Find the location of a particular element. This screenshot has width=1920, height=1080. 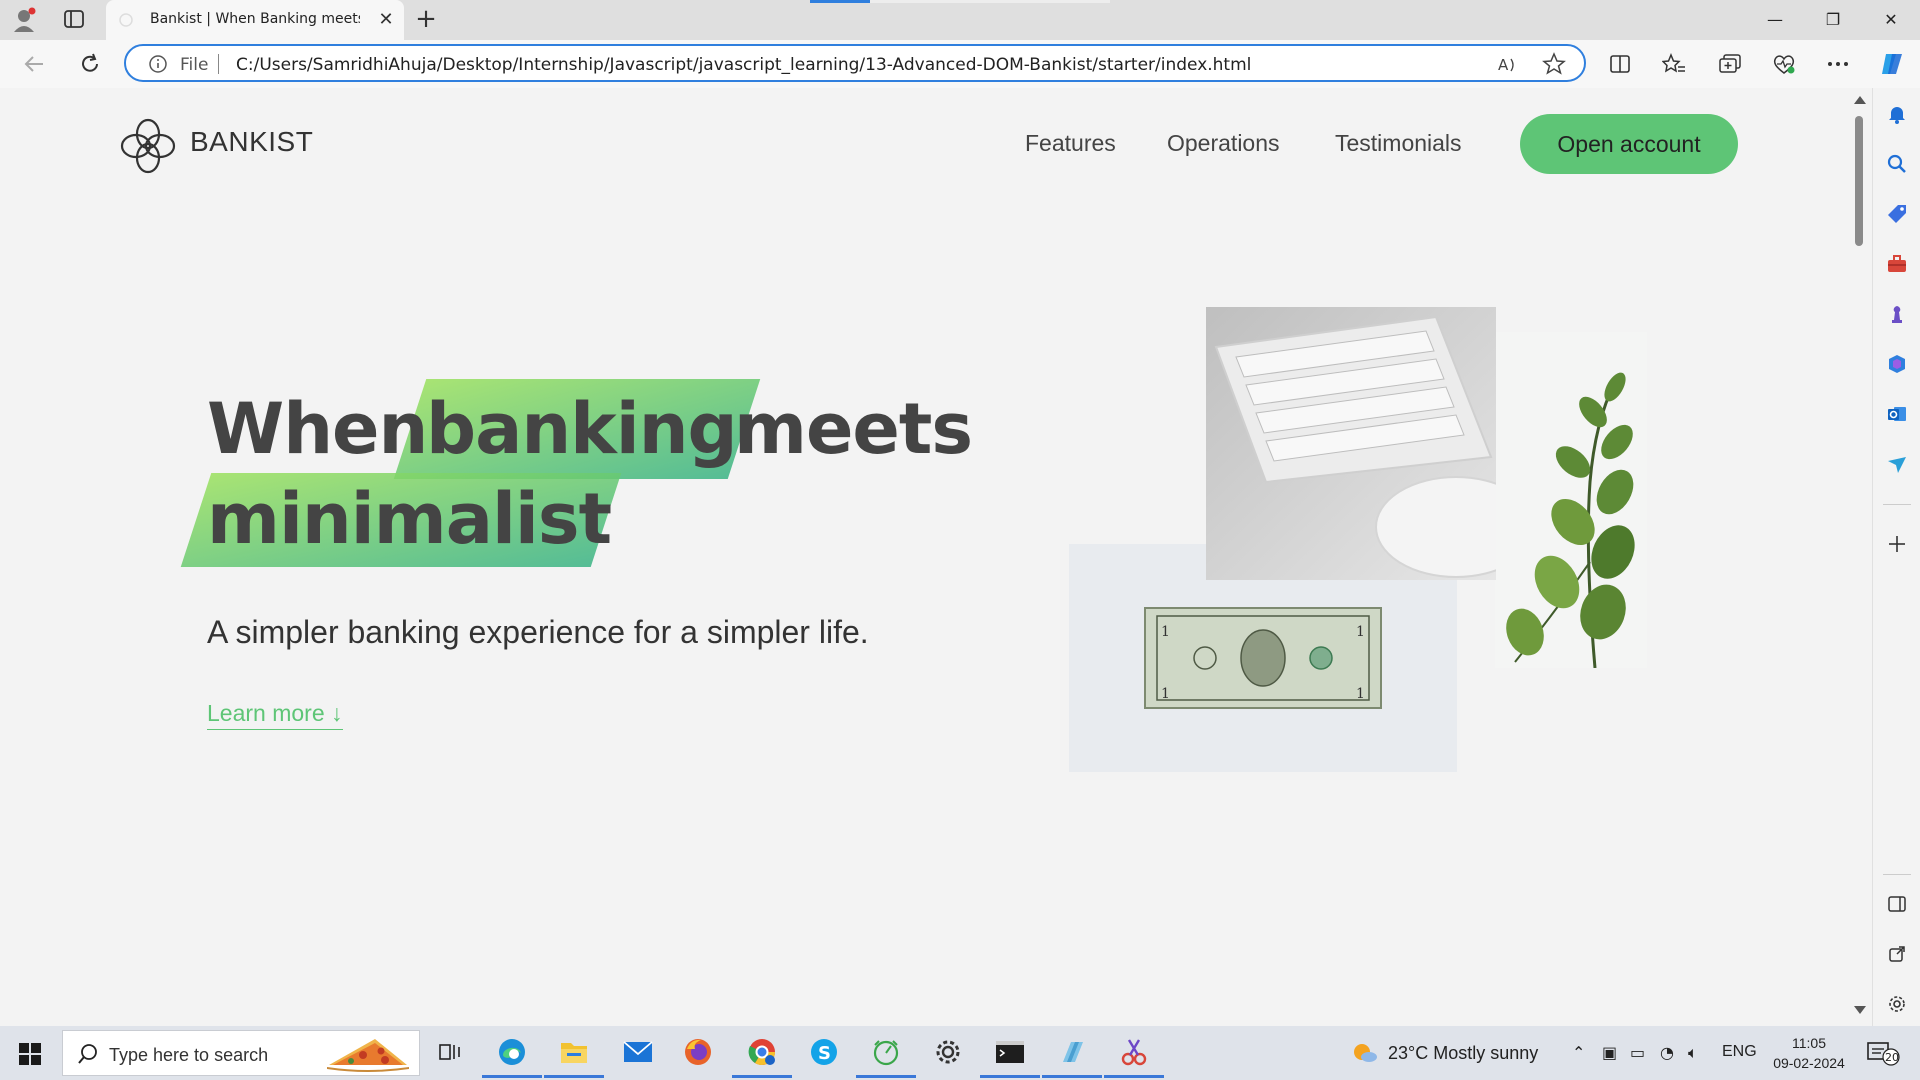

hero-word-when: When is located at coordinates (317, 429).